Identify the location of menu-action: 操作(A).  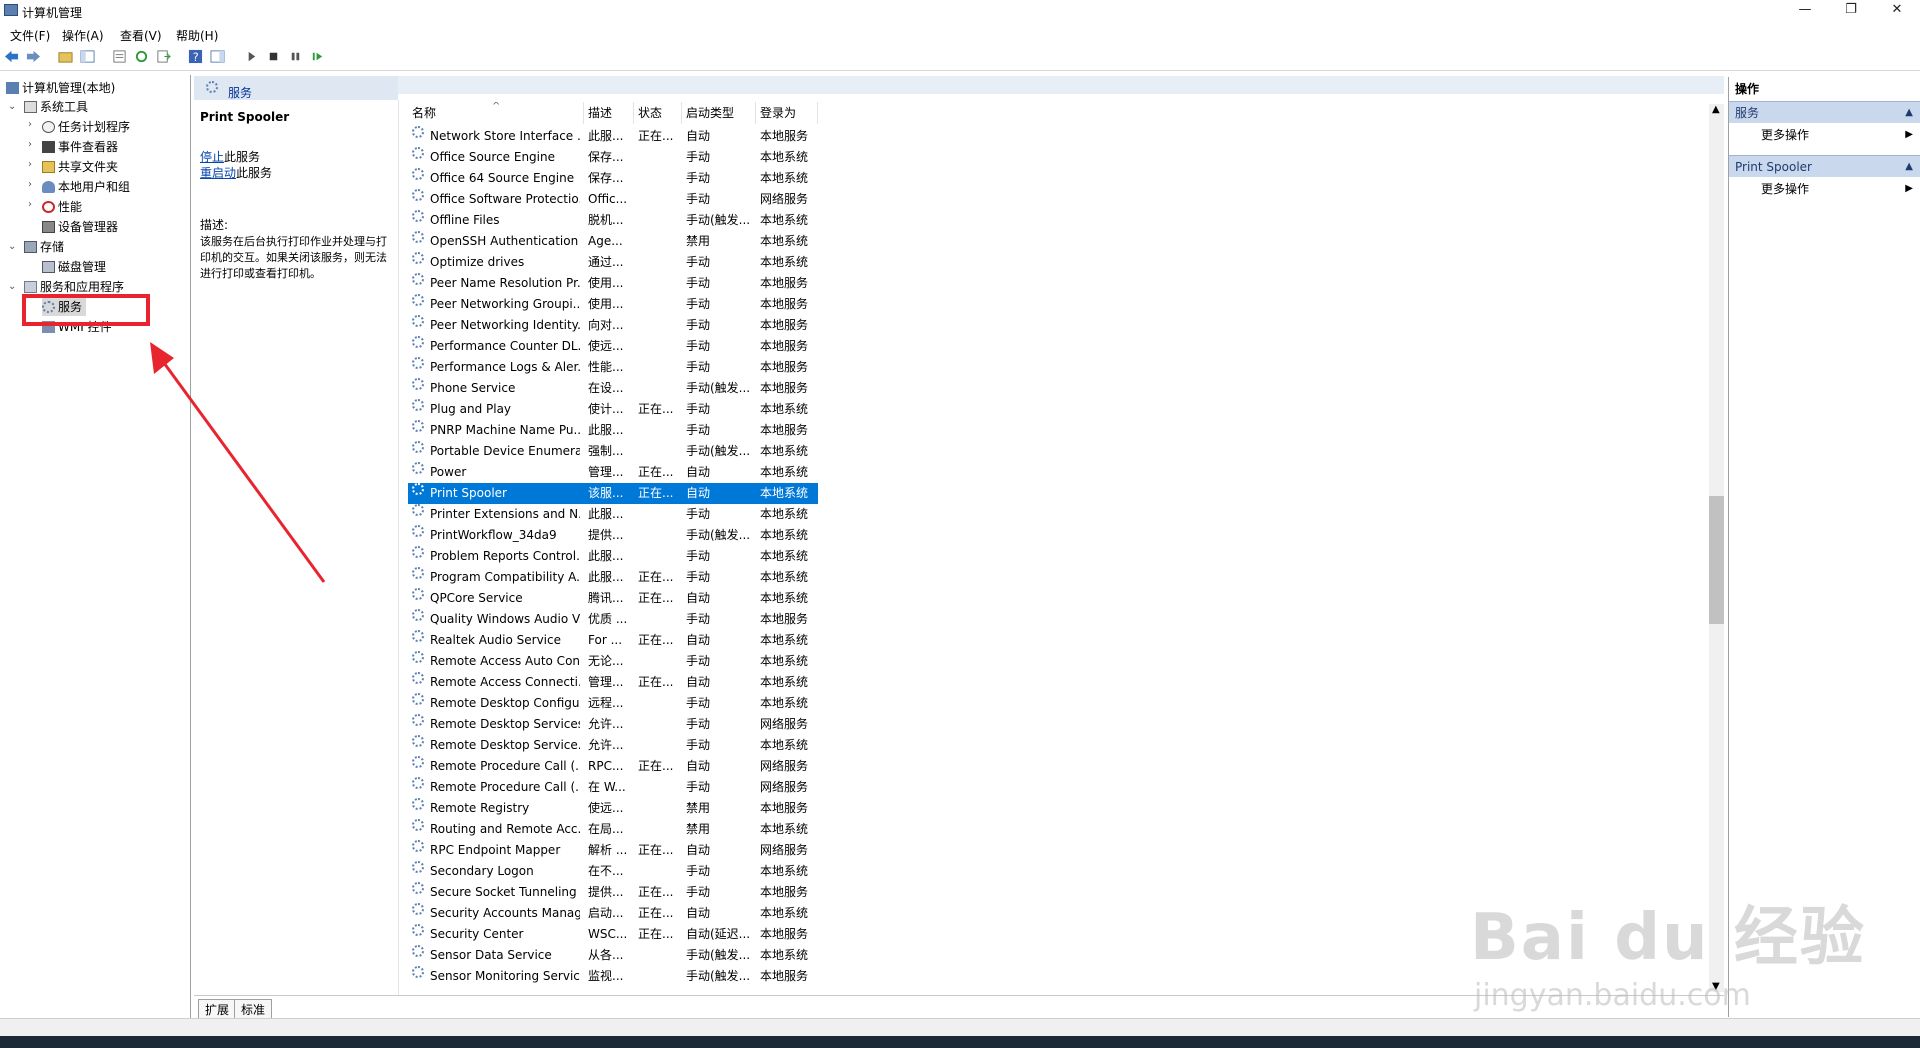
(83, 35).